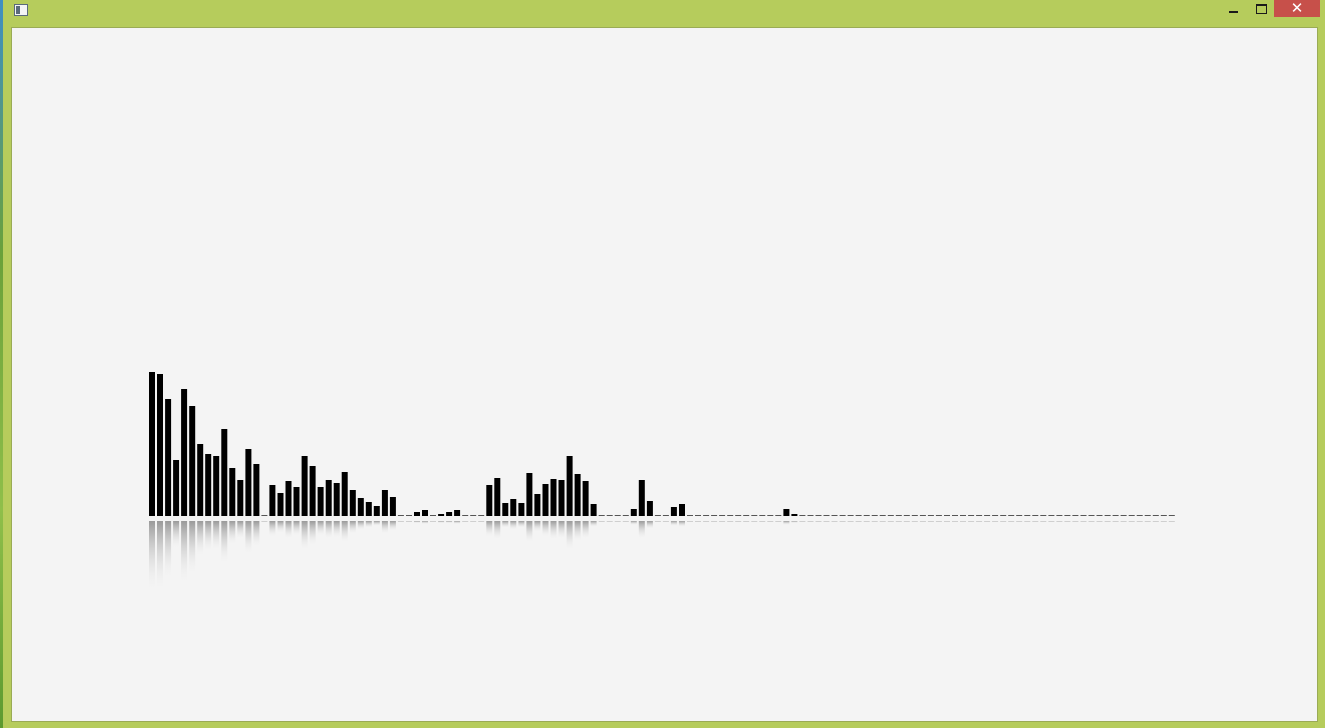 This screenshot has width=1325, height=728. I want to click on app-window-icon, so click(21, 10).